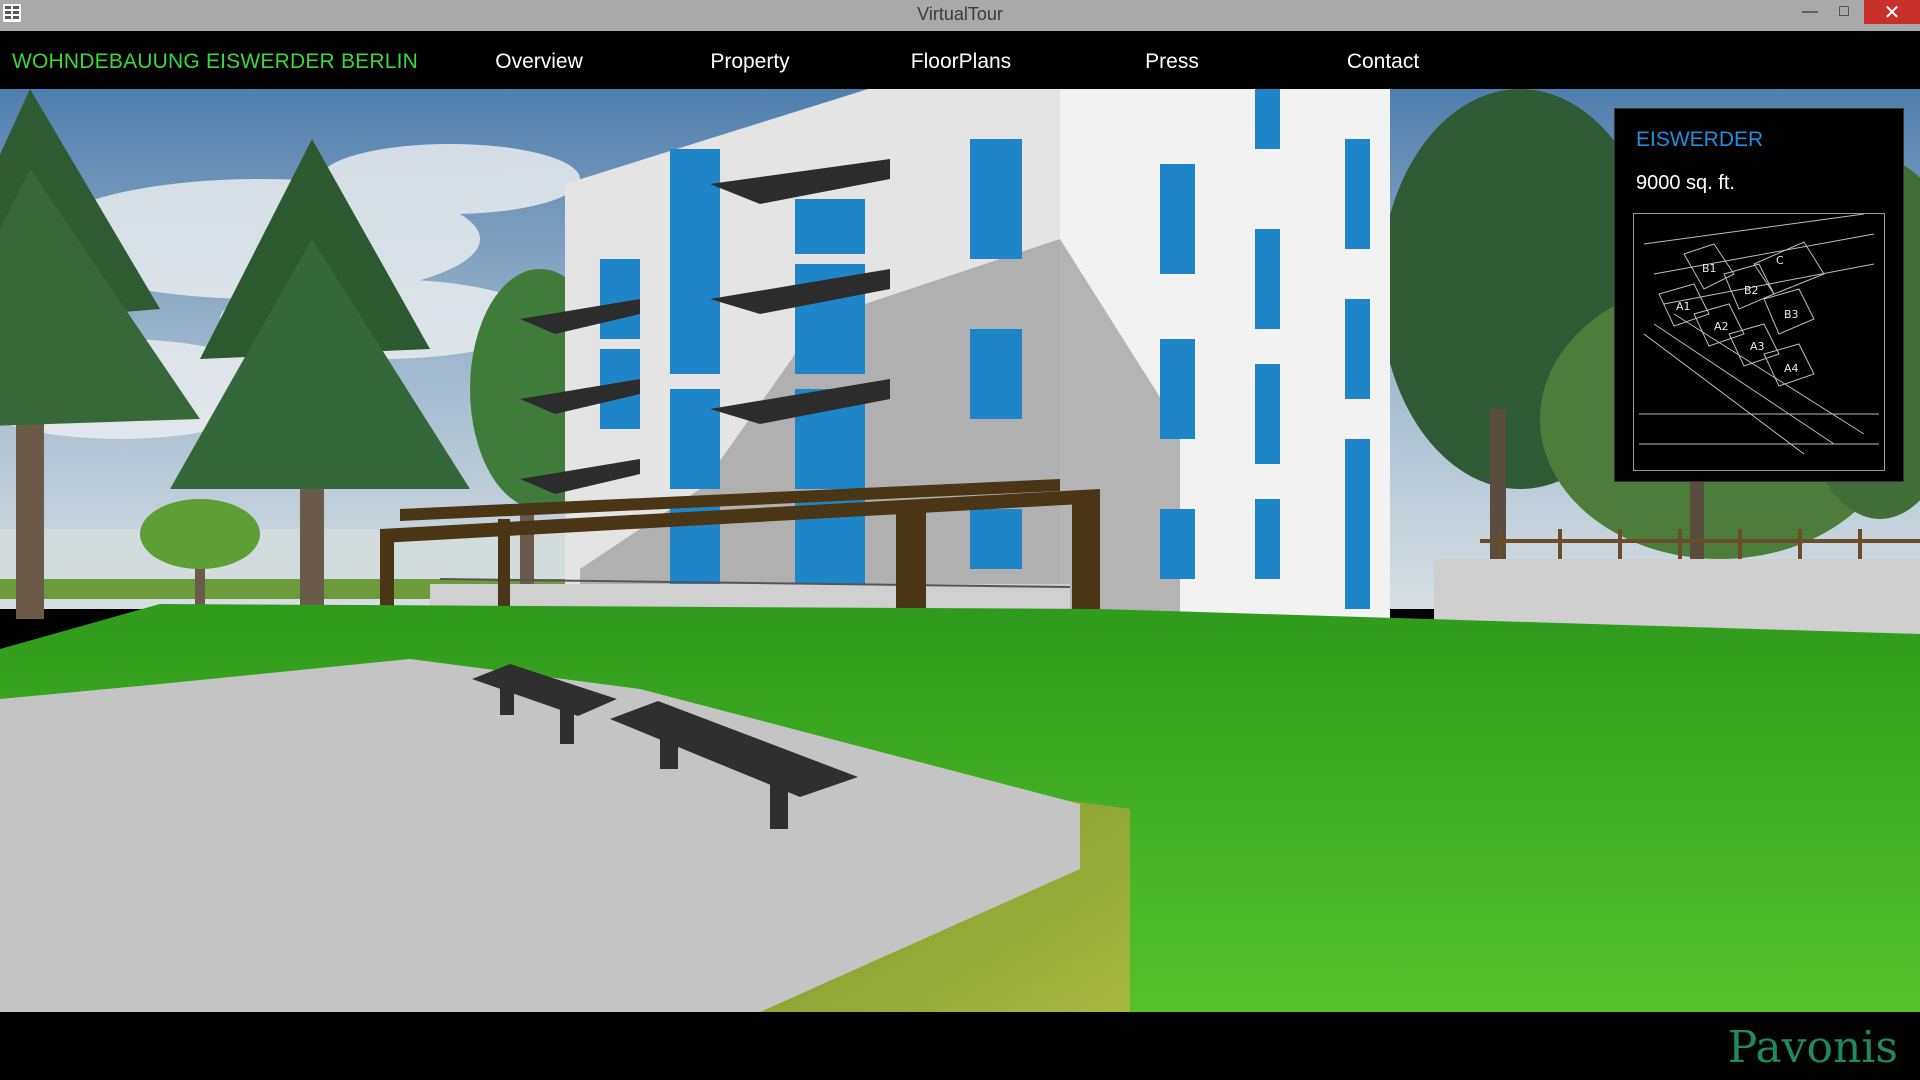  What do you see at coordinates (1810, 12) in the screenshot?
I see `minimize-button: —` at bounding box center [1810, 12].